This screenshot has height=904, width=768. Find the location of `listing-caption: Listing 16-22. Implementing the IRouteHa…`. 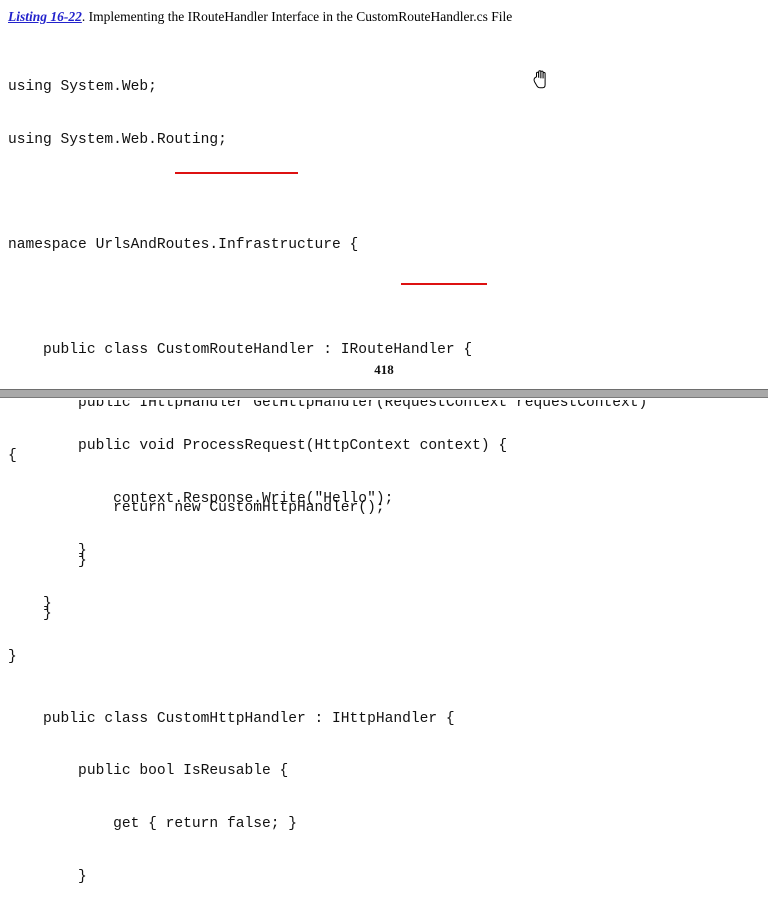

listing-caption: Listing 16-22. Implementing the IRouteHa… is located at coordinates (260, 17).